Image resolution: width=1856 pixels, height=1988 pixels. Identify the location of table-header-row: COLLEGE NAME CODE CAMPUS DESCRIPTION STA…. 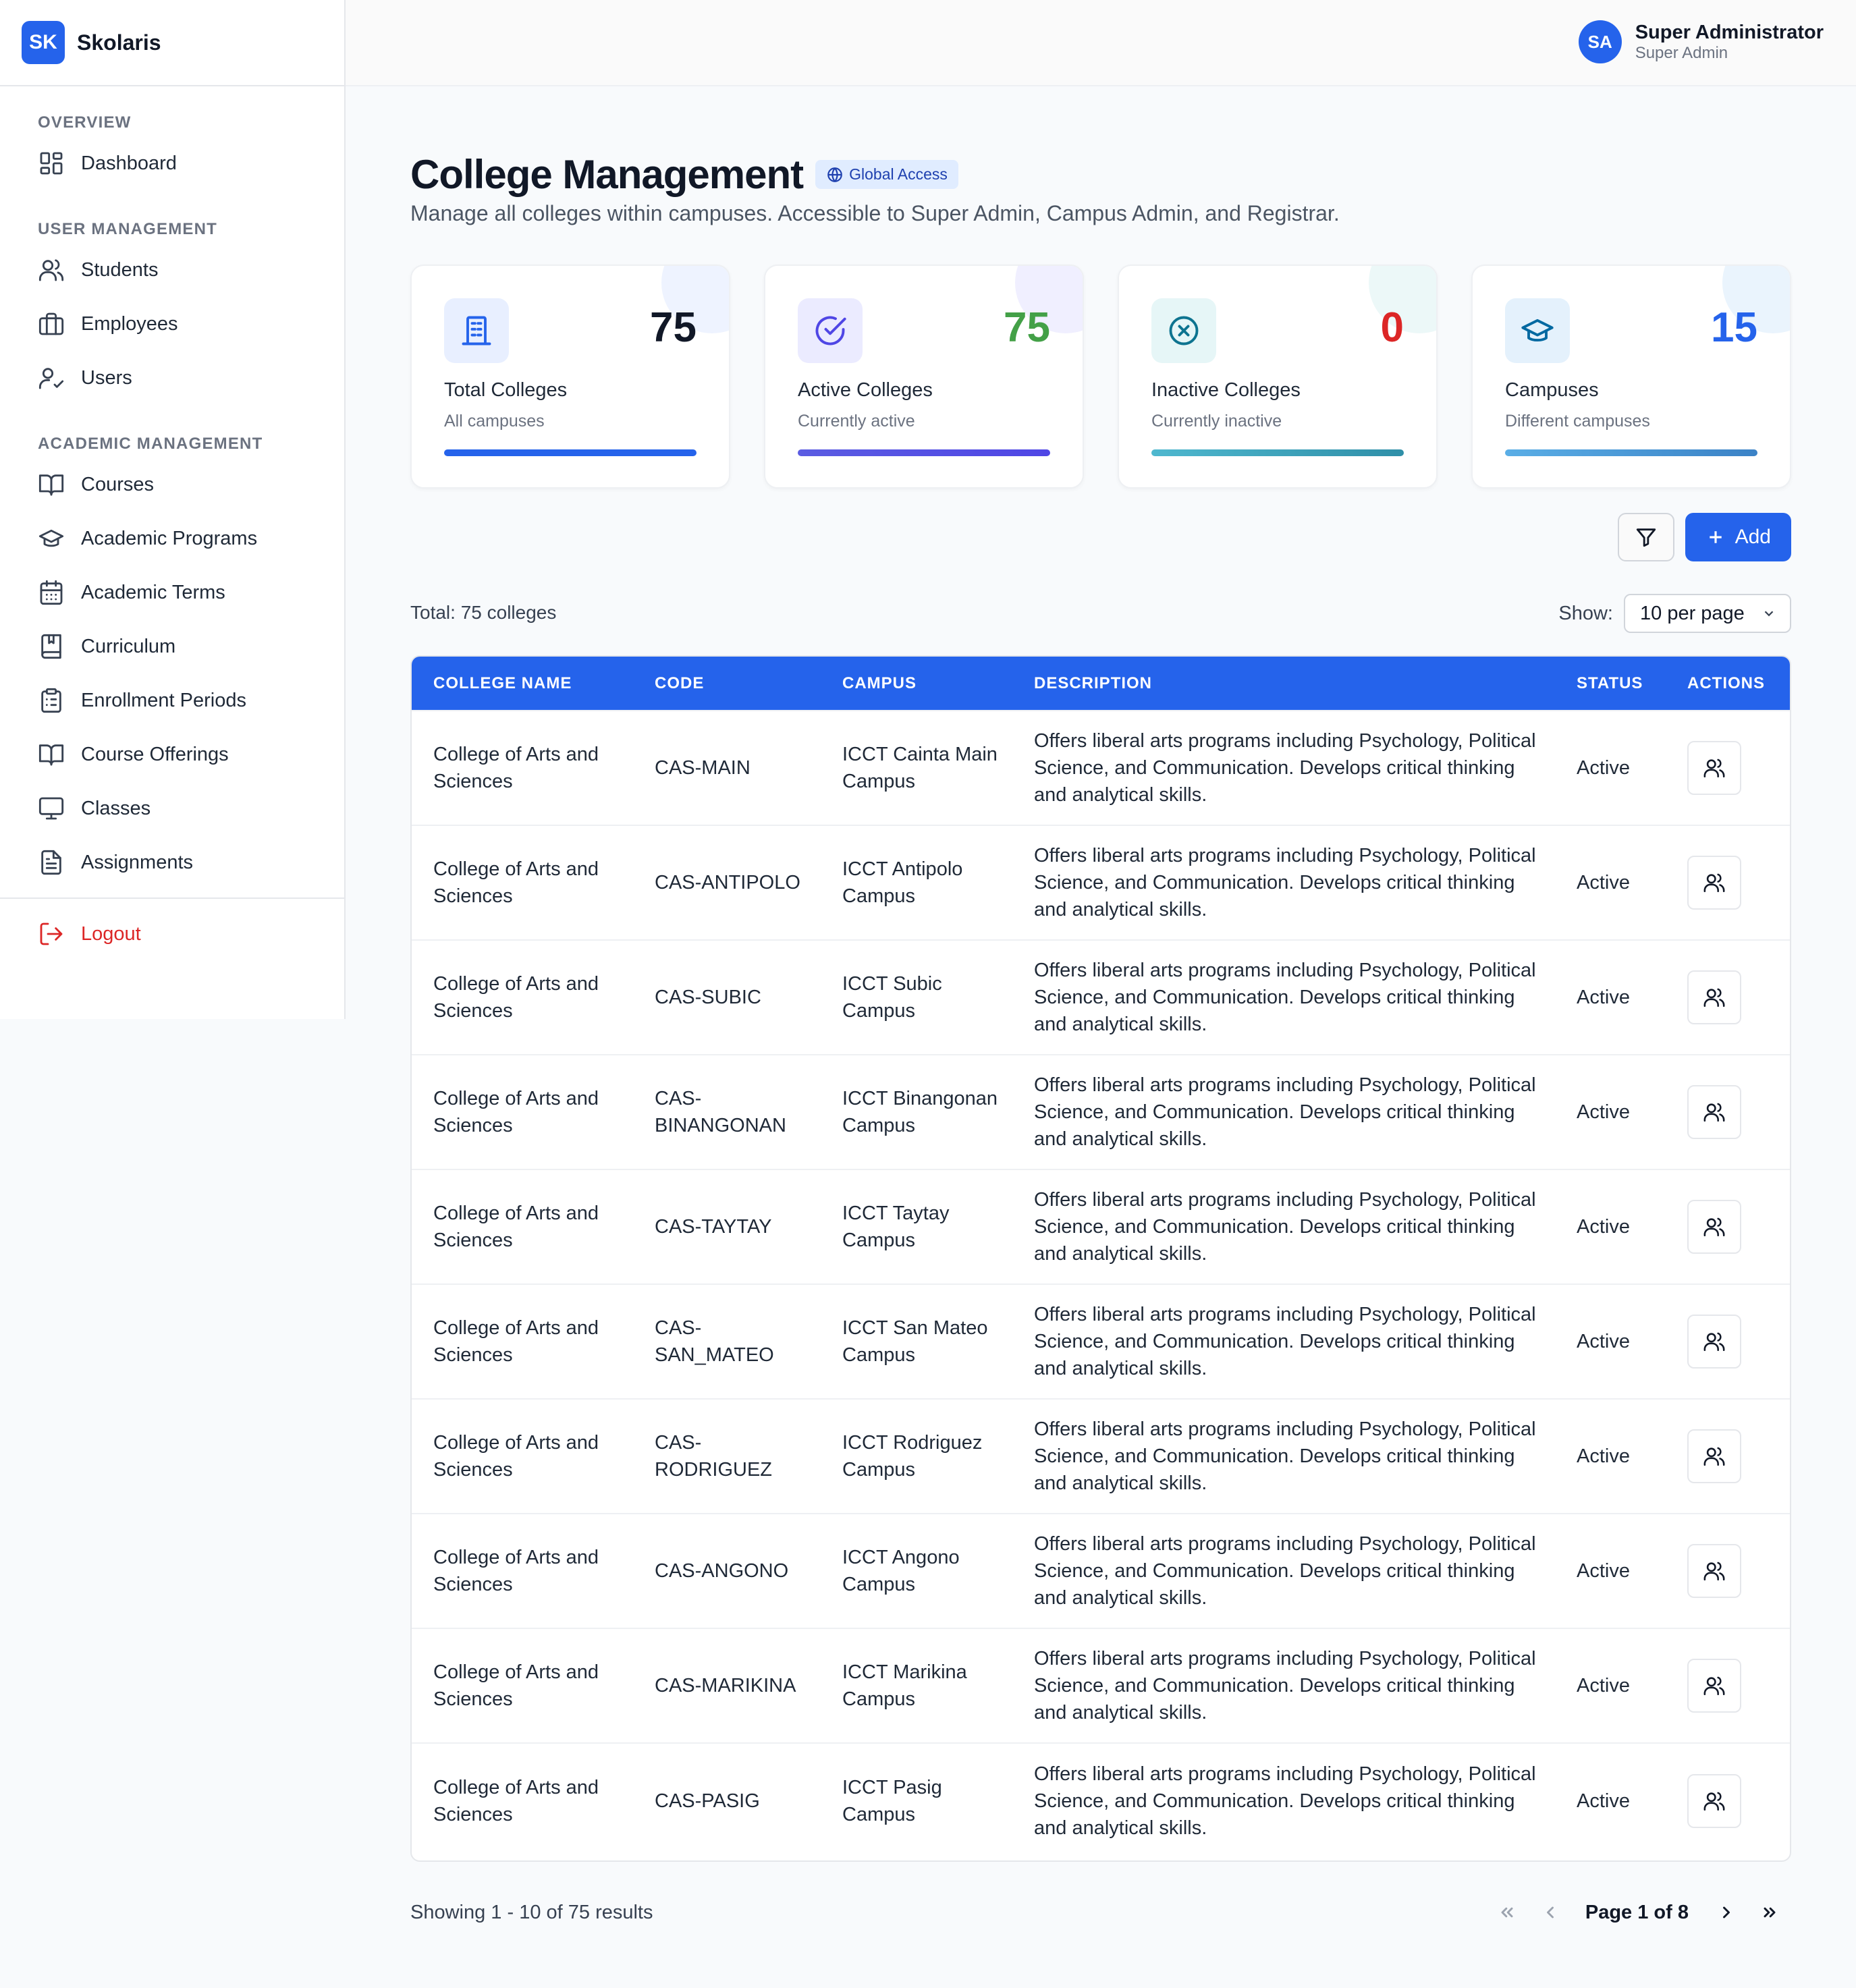
(1101, 684).